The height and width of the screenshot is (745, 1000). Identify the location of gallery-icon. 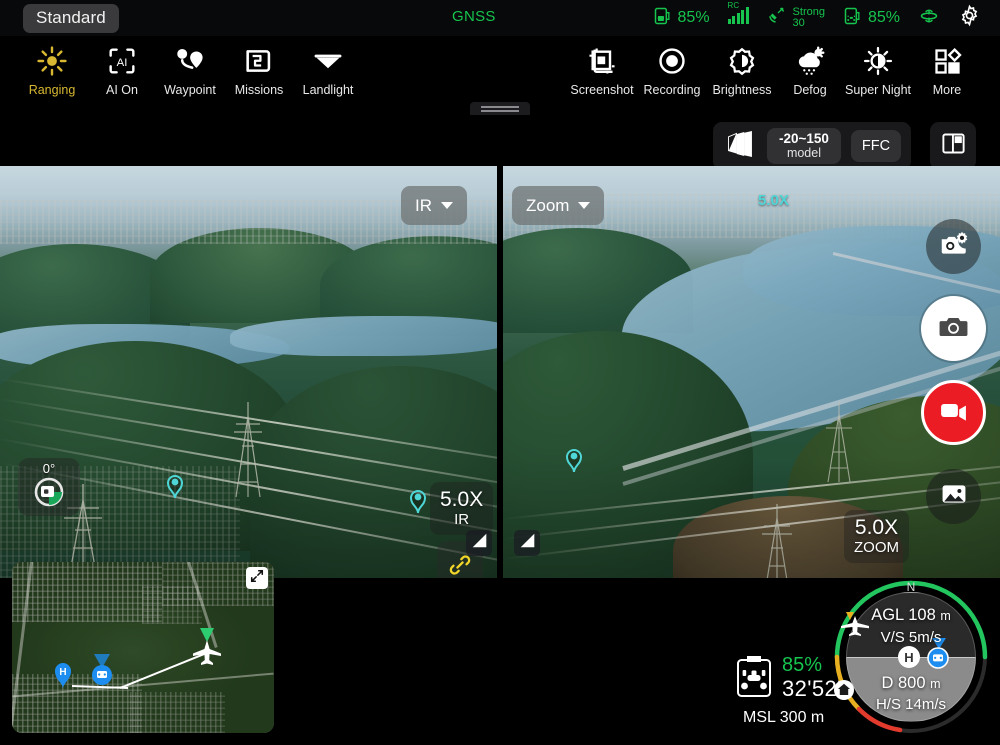
(954, 496).